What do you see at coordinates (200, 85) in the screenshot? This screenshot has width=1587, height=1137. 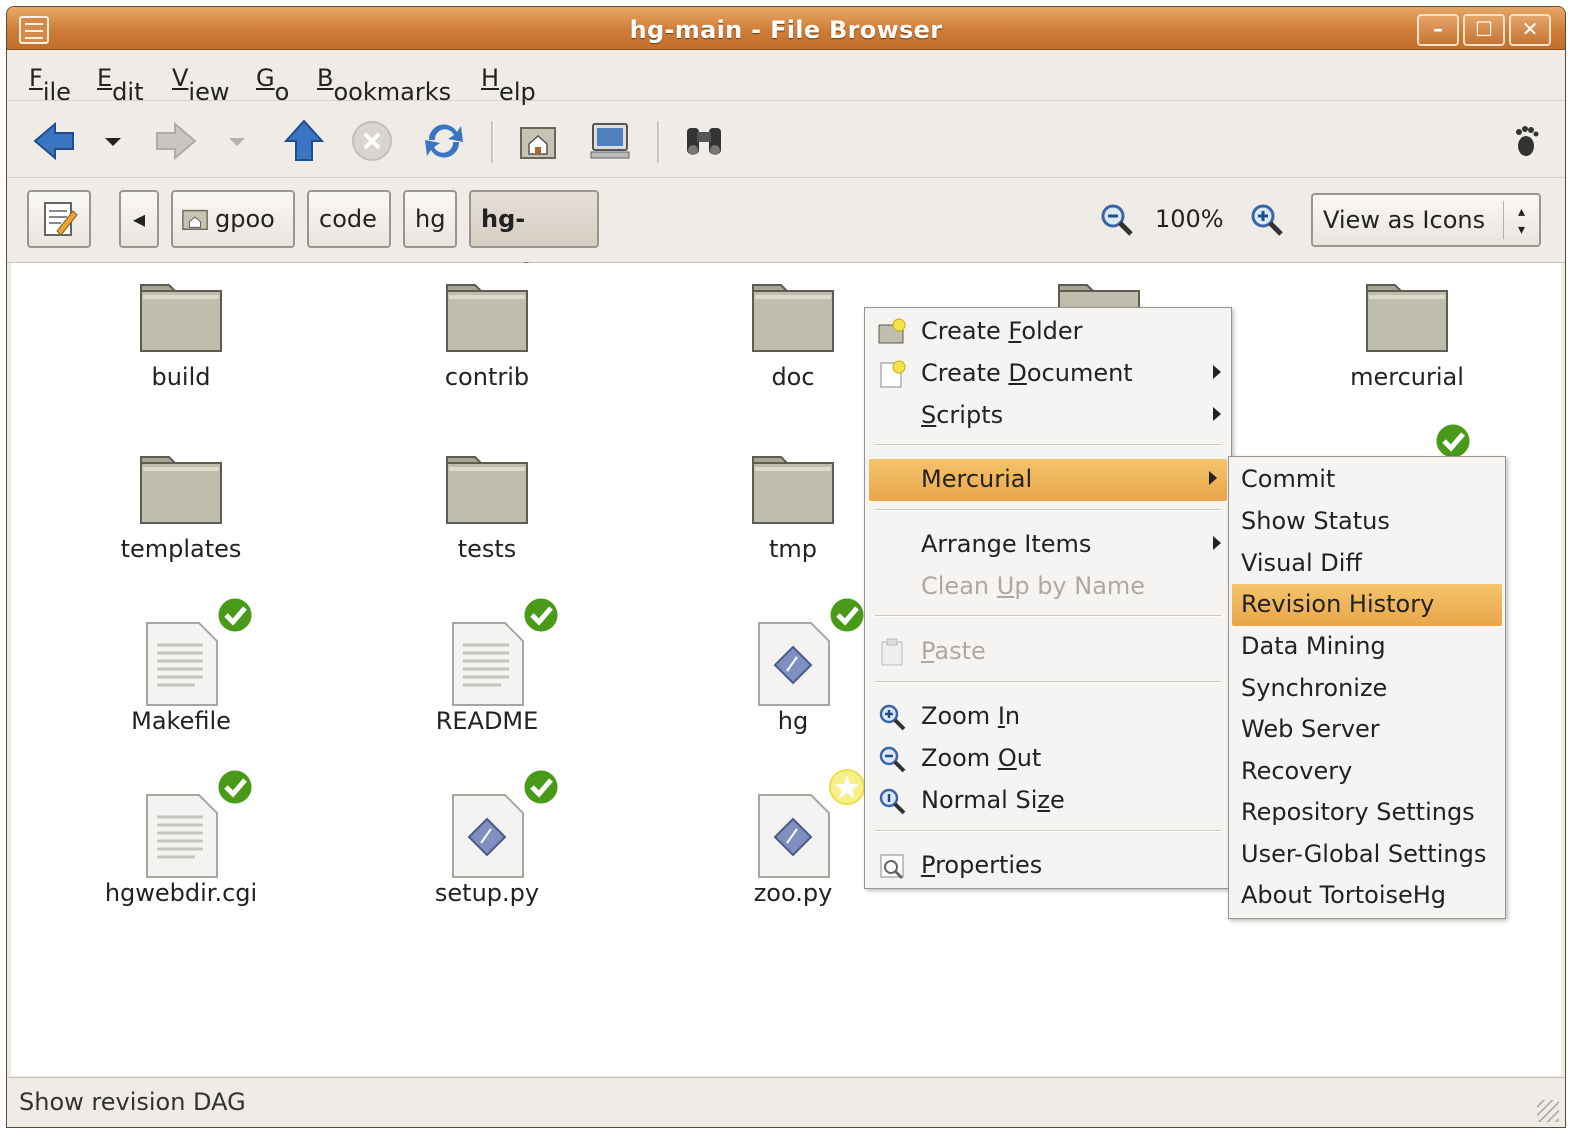 I see `menu-view: View` at bounding box center [200, 85].